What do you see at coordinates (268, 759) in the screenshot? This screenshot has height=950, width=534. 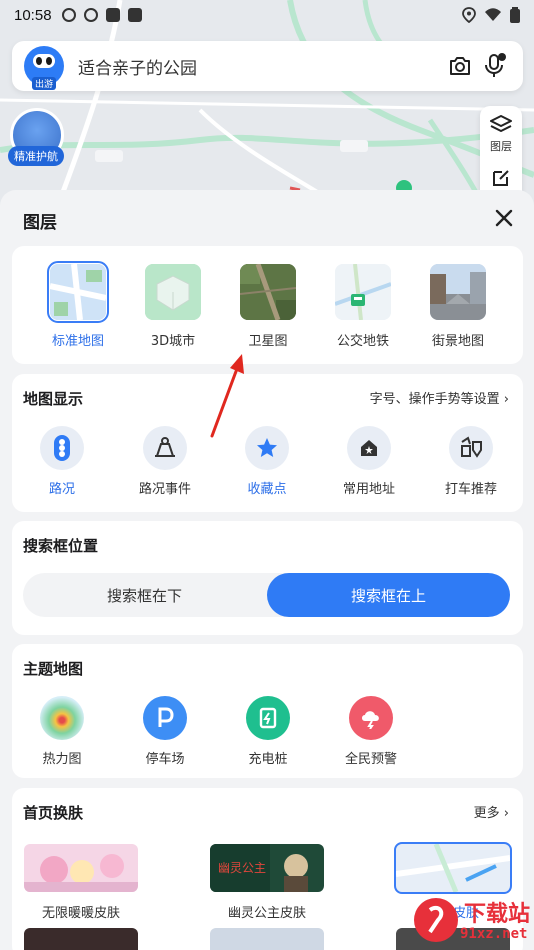 I see `theme-label: 充电桩` at bounding box center [268, 759].